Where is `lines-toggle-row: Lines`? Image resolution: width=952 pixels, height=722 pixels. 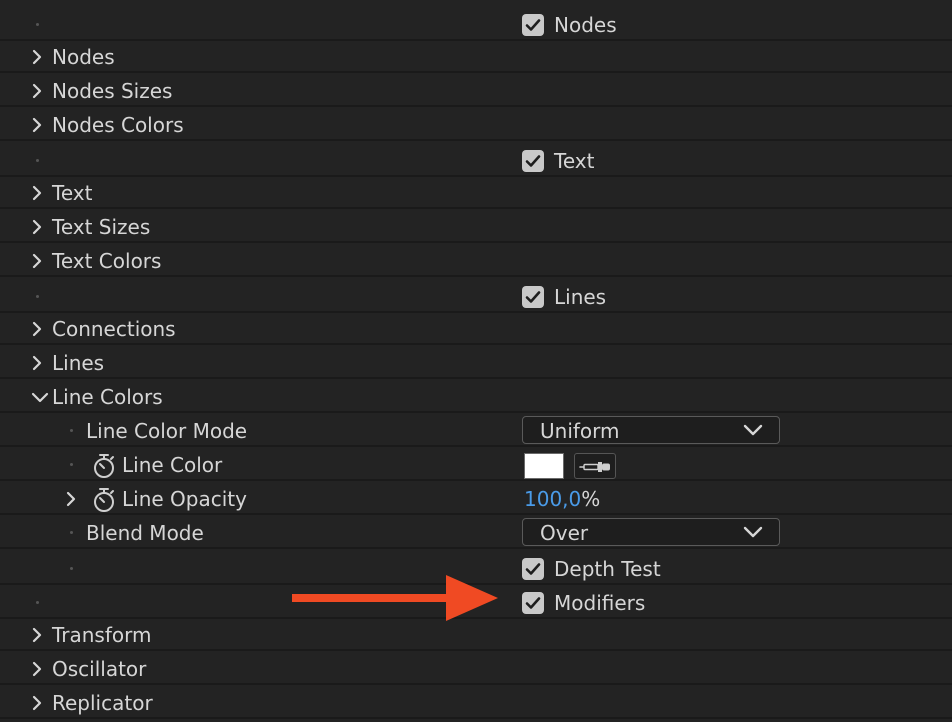 lines-toggle-row: Lines is located at coordinates (476, 297).